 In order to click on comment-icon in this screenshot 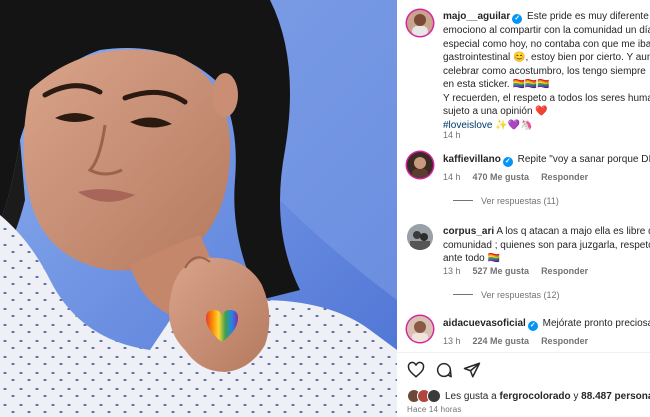, I will do `click(444, 370)`.